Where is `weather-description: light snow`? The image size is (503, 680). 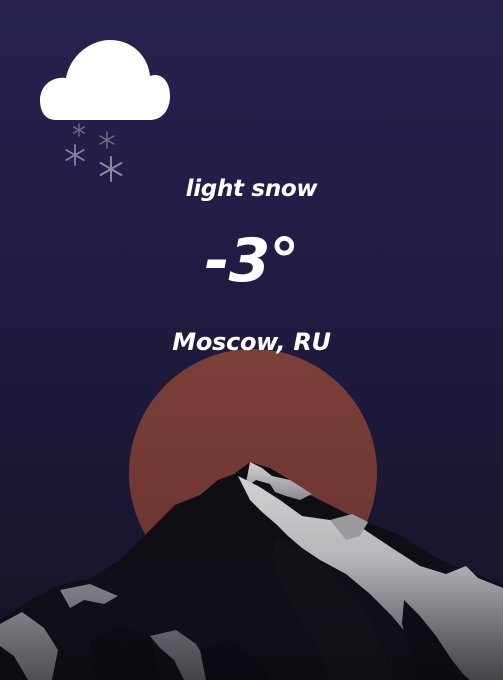
weather-description: light snow is located at coordinates (251, 189).